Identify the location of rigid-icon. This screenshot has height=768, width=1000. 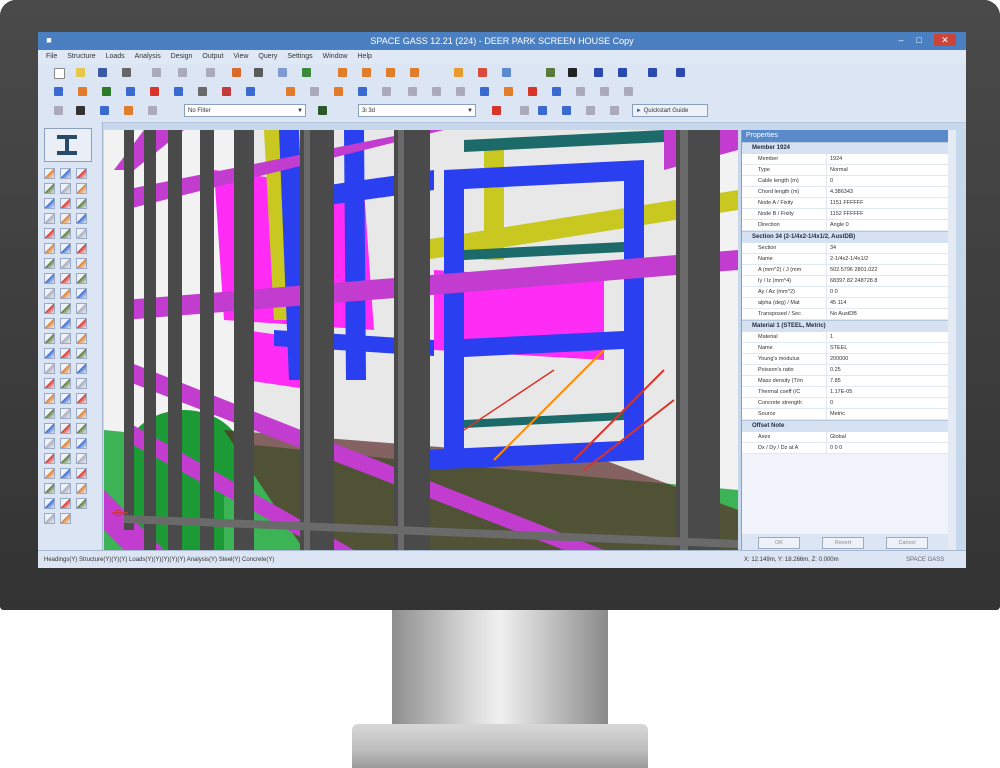
(81, 443).